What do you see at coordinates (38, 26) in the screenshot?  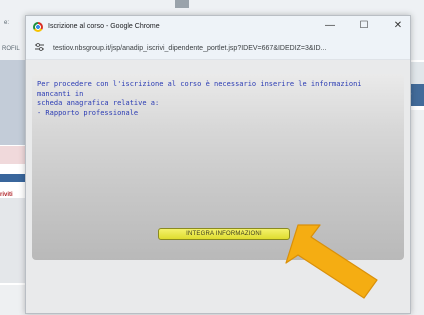 I see `chrome-icon` at bounding box center [38, 26].